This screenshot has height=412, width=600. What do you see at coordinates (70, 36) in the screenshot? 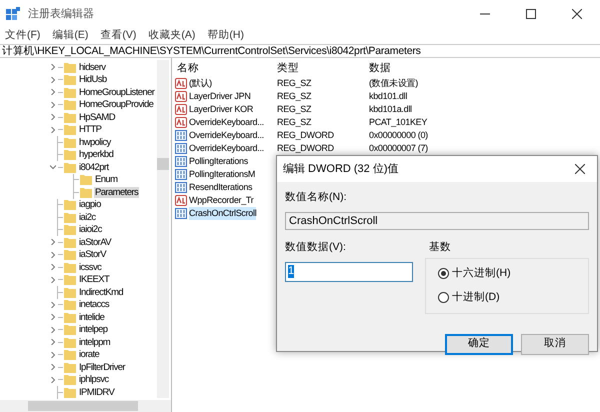
I see `menu-item: 编辑(E)` at bounding box center [70, 36].